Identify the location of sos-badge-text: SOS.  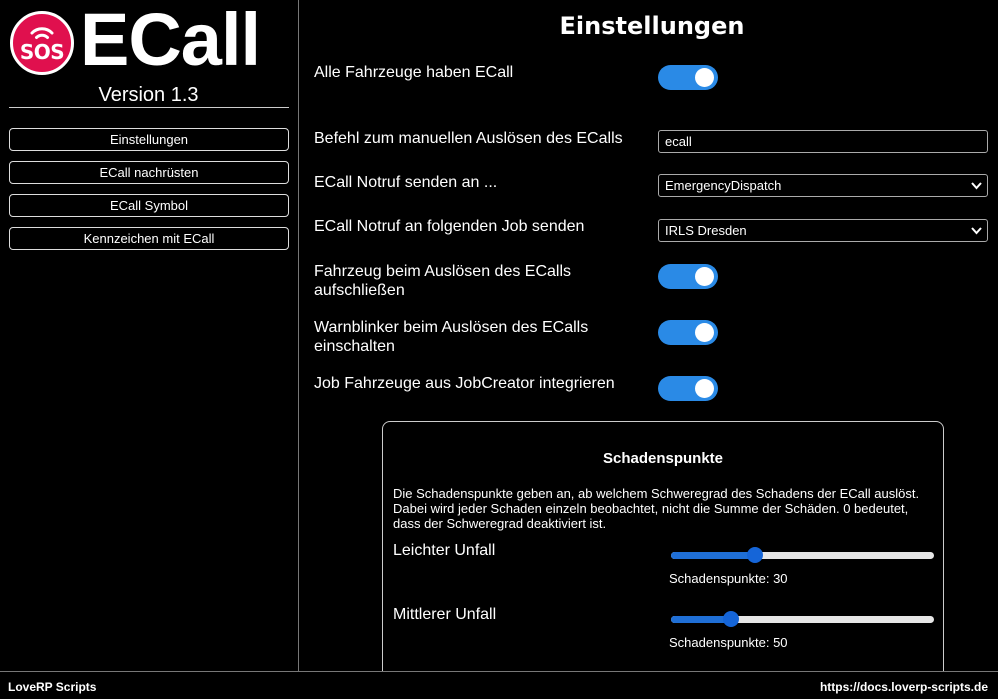
(42, 52).